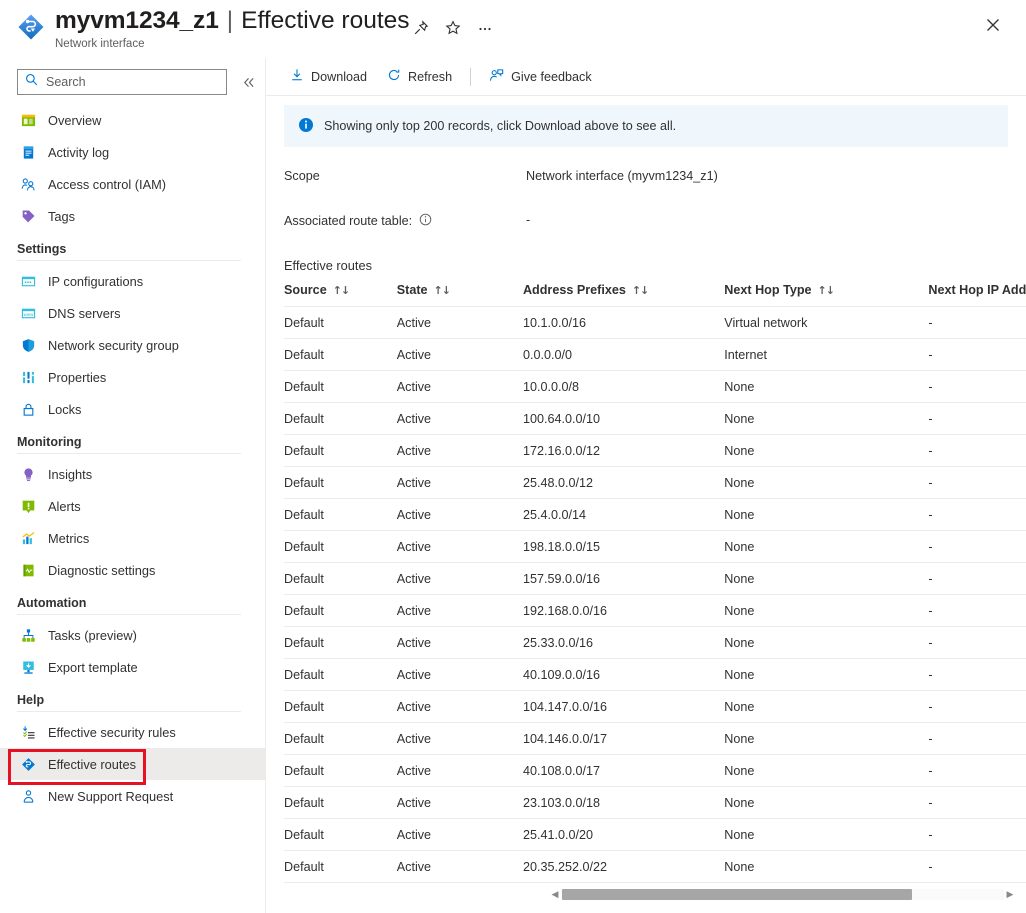 Image resolution: width=1026 pixels, height=913 pixels. I want to click on column-header-address-prefixes: Address Prefixes ↑↓, so click(623, 293).